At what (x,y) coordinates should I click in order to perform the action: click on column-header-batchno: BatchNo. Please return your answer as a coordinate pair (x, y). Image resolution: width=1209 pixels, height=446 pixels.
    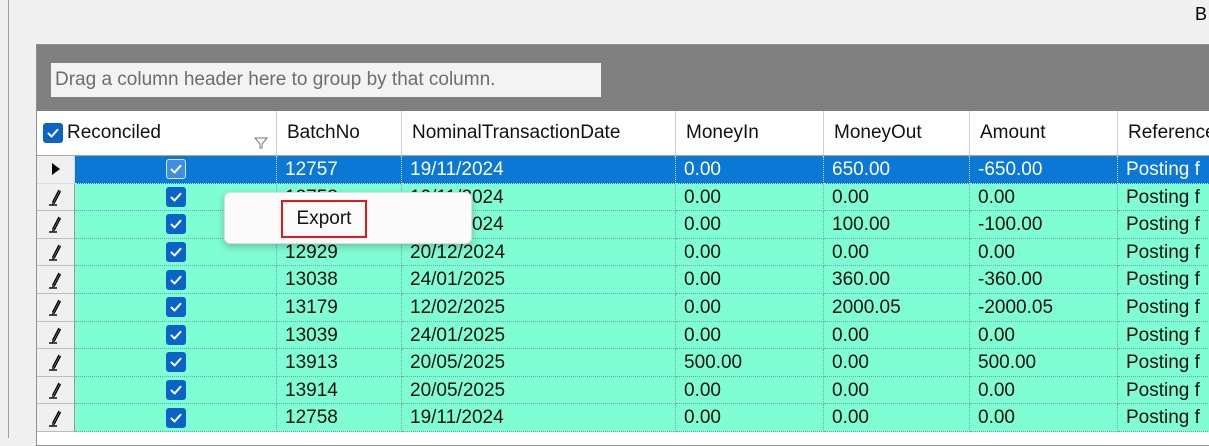
    Looking at the image, I should click on (339, 133).